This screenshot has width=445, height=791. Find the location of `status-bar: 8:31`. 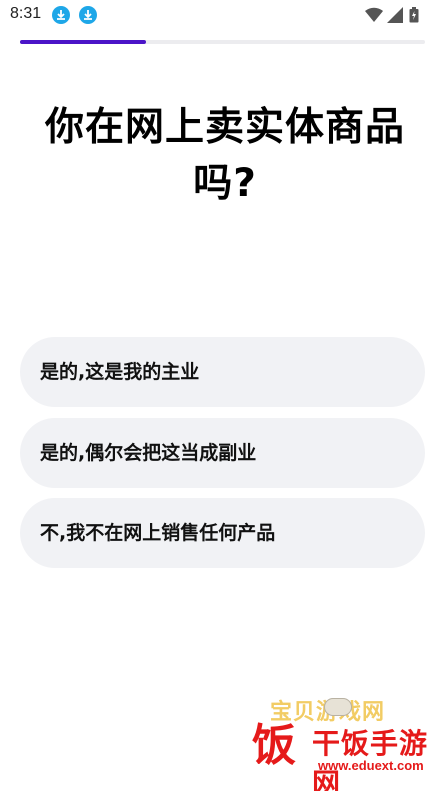

status-bar: 8:31 is located at coordinates (222, 15).